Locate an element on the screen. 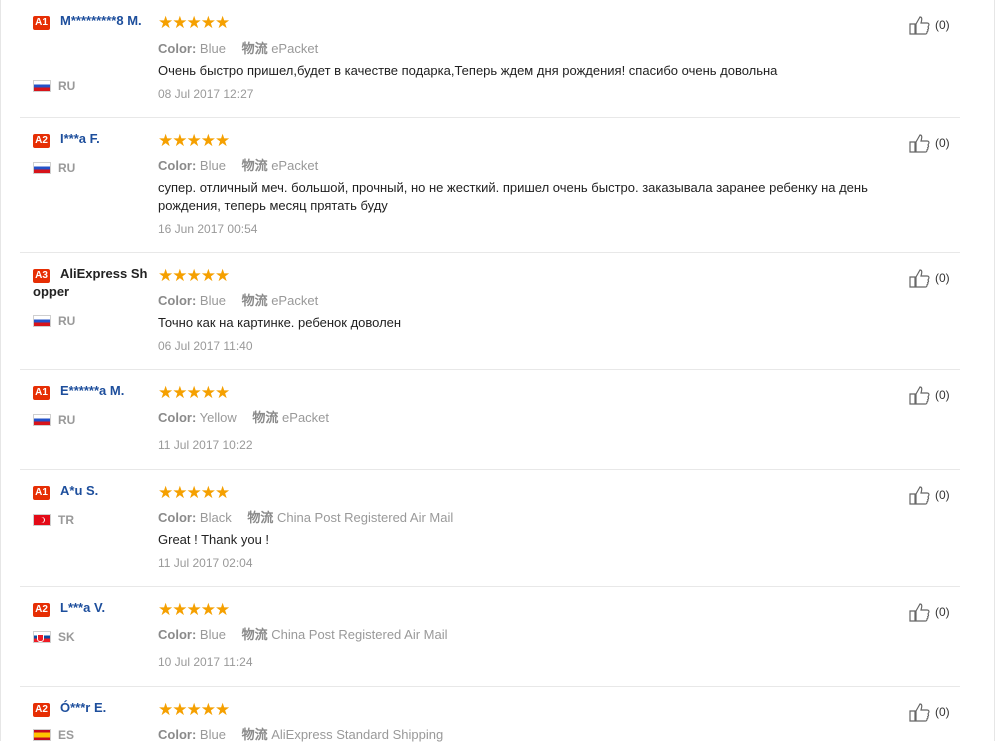 This screenshot has height=747, width=995. spain-flag-icon is located at coordinates (42, 735).